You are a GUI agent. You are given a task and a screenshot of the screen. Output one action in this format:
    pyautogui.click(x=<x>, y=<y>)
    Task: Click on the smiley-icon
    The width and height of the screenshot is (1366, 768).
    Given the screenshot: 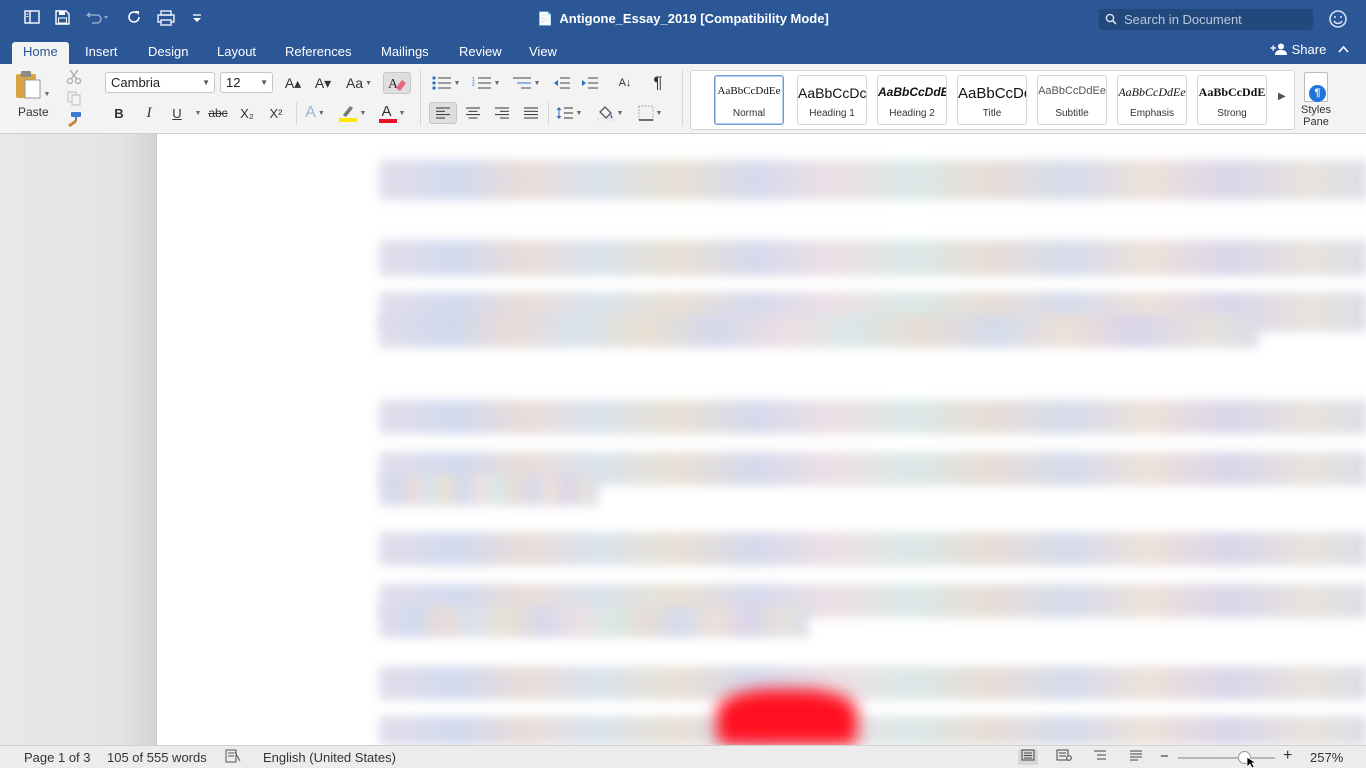 What is the action you would take?
    pyautogui.click(x=1338, y=21)
    